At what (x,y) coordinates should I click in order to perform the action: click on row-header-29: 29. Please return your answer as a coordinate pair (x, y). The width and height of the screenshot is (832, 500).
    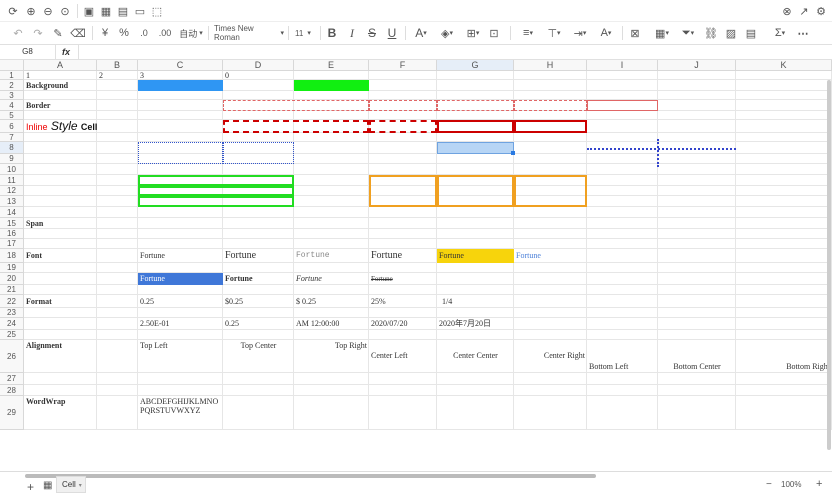
    Looking at the image, I should click on (12, 413).